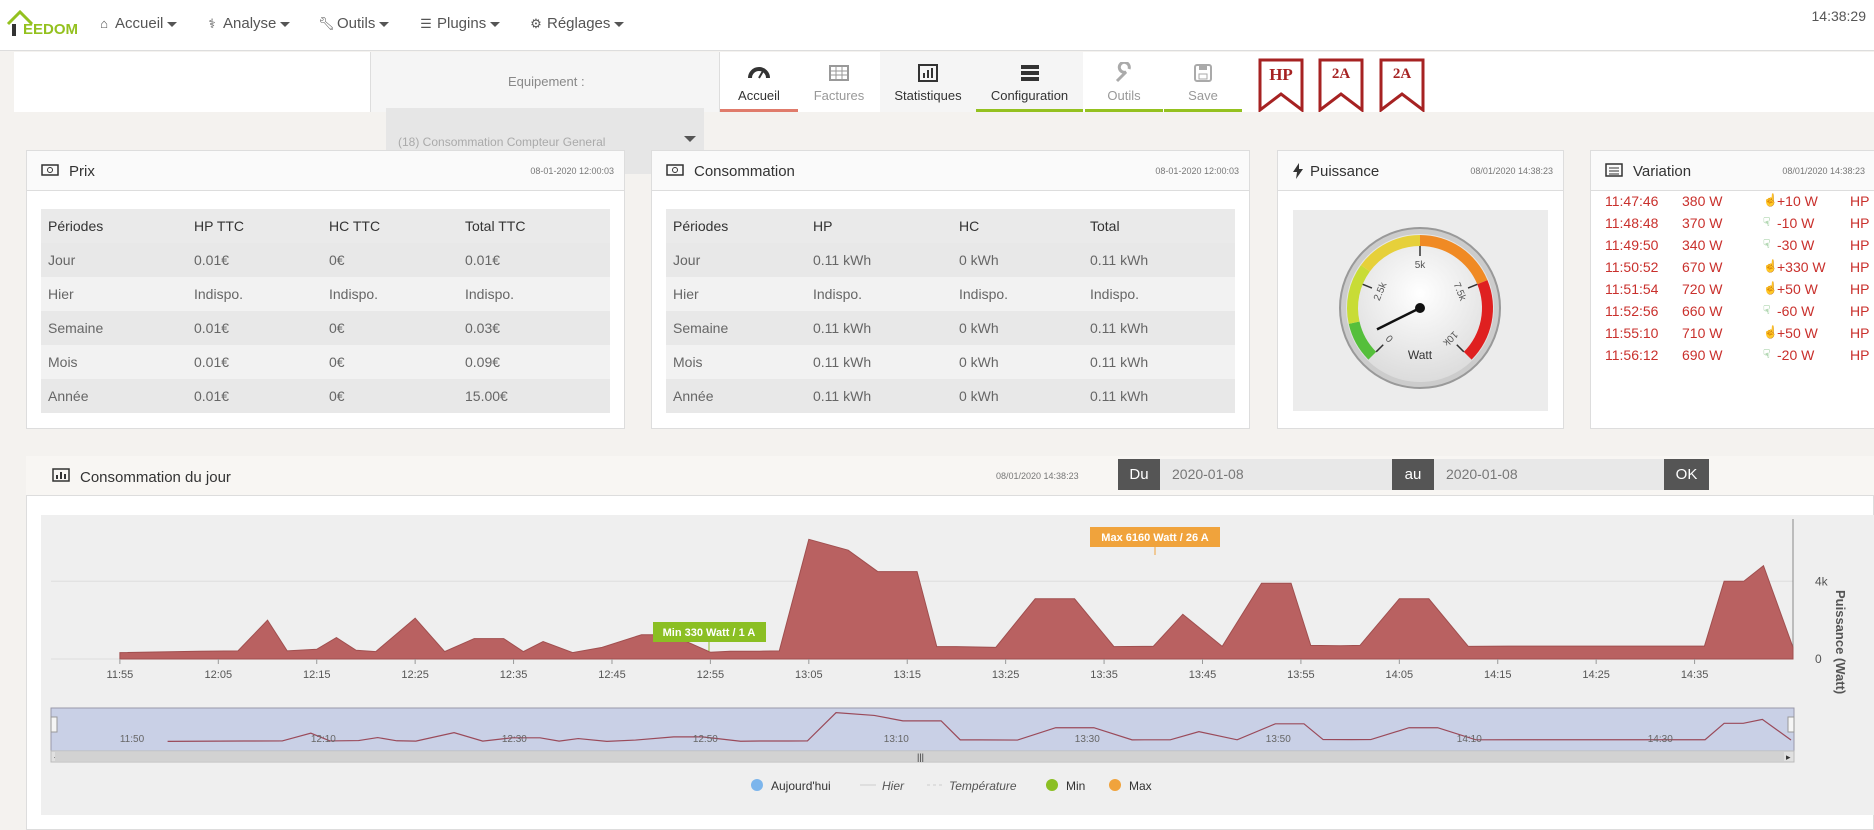 The image size is (1874, 830). Describe the element at coordinates (1087, 739) in the screenshot. I see `navigator-tick-label: 13:30` at that location.